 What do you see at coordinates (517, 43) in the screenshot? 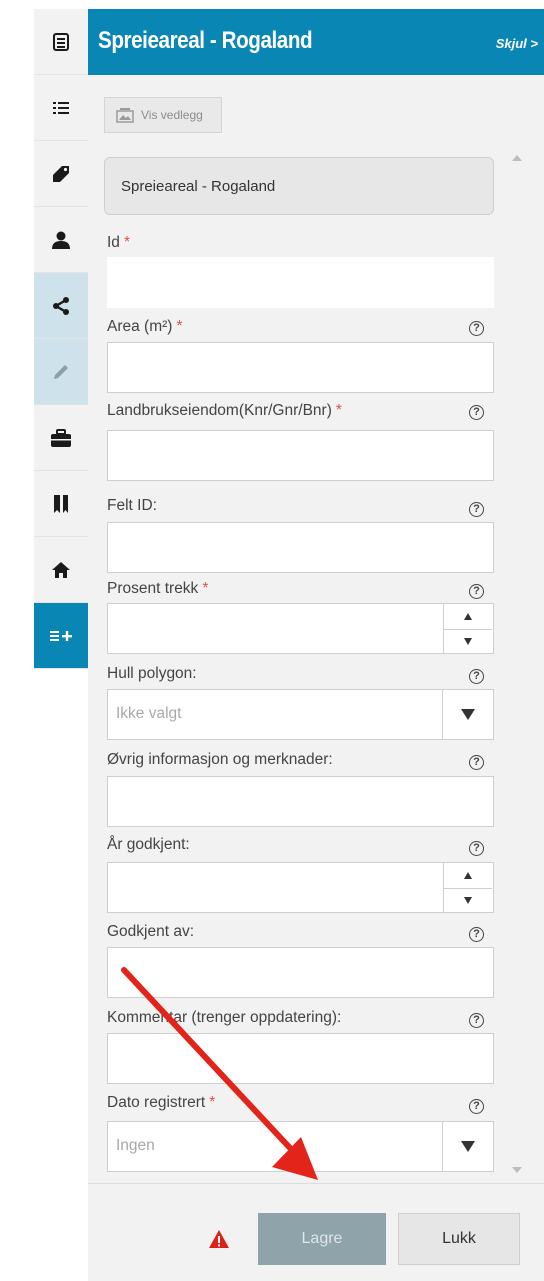
I see `hide-panel-link: Skjul >` at bounding box center [517, 43].